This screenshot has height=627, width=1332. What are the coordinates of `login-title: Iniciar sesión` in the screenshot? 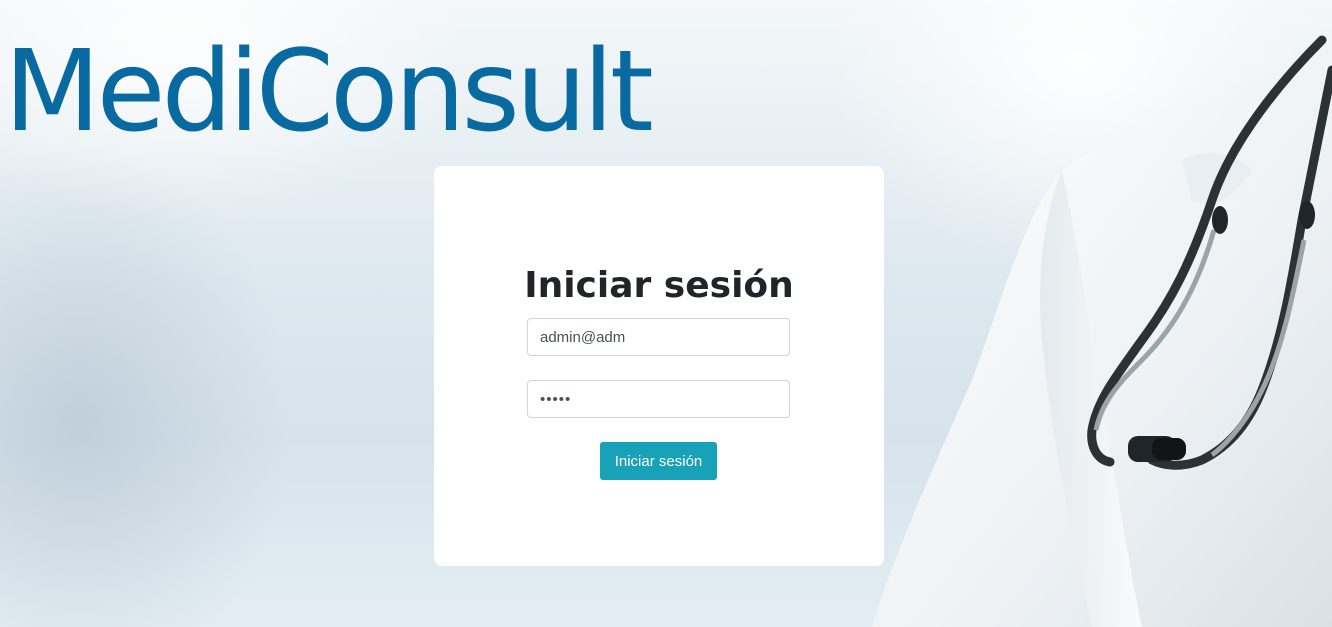 It's located at (659, 285).